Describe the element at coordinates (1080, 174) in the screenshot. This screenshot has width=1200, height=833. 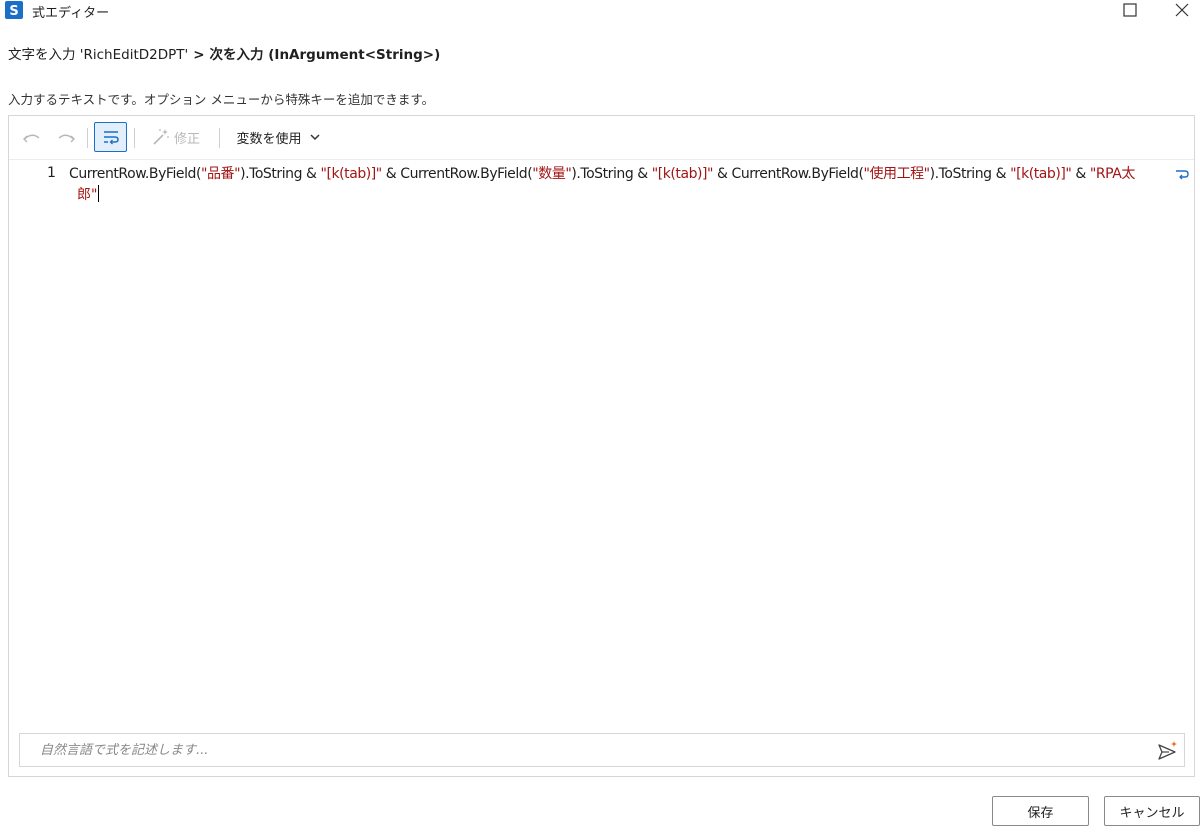
I see `code-token: &` at that location.